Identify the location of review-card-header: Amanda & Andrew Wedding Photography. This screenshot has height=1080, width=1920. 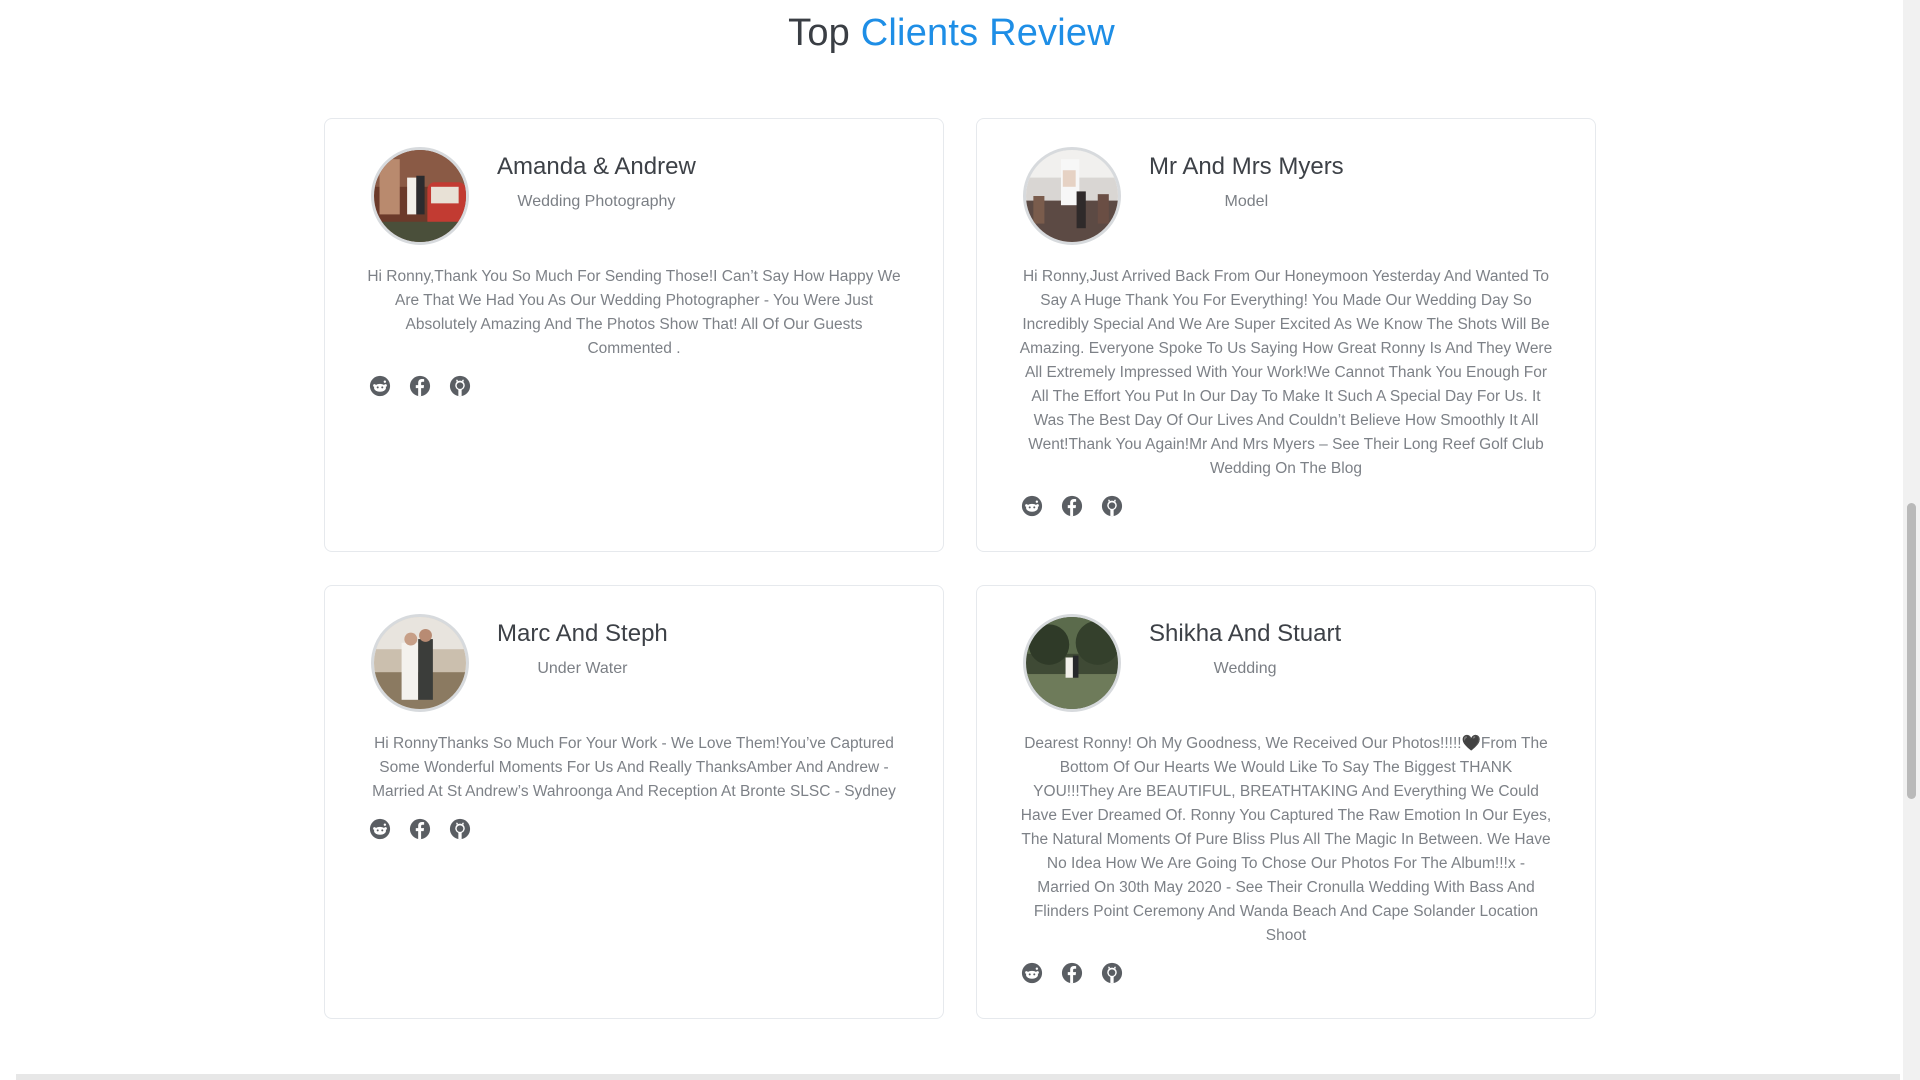
(634, 198).